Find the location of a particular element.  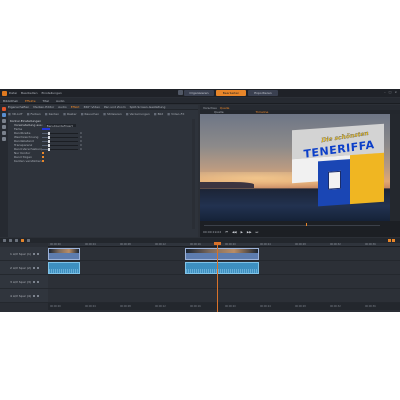

tab-effect: Effekt is located at coordinates (75, 107).